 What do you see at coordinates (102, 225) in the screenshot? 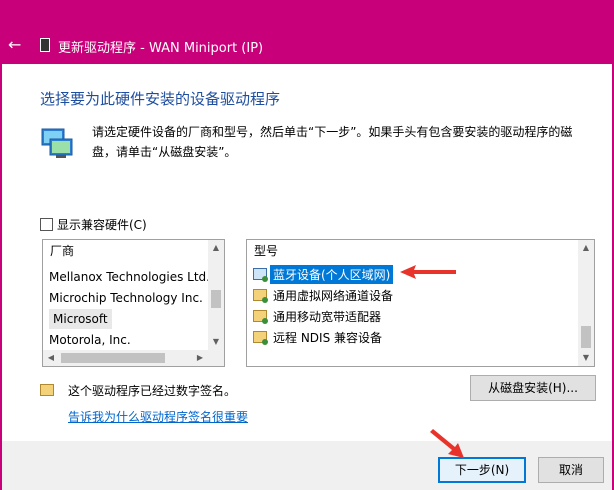
I see `compat-hardware-label: 显示兼容硬件(C)` at bounding box center [102, 225].